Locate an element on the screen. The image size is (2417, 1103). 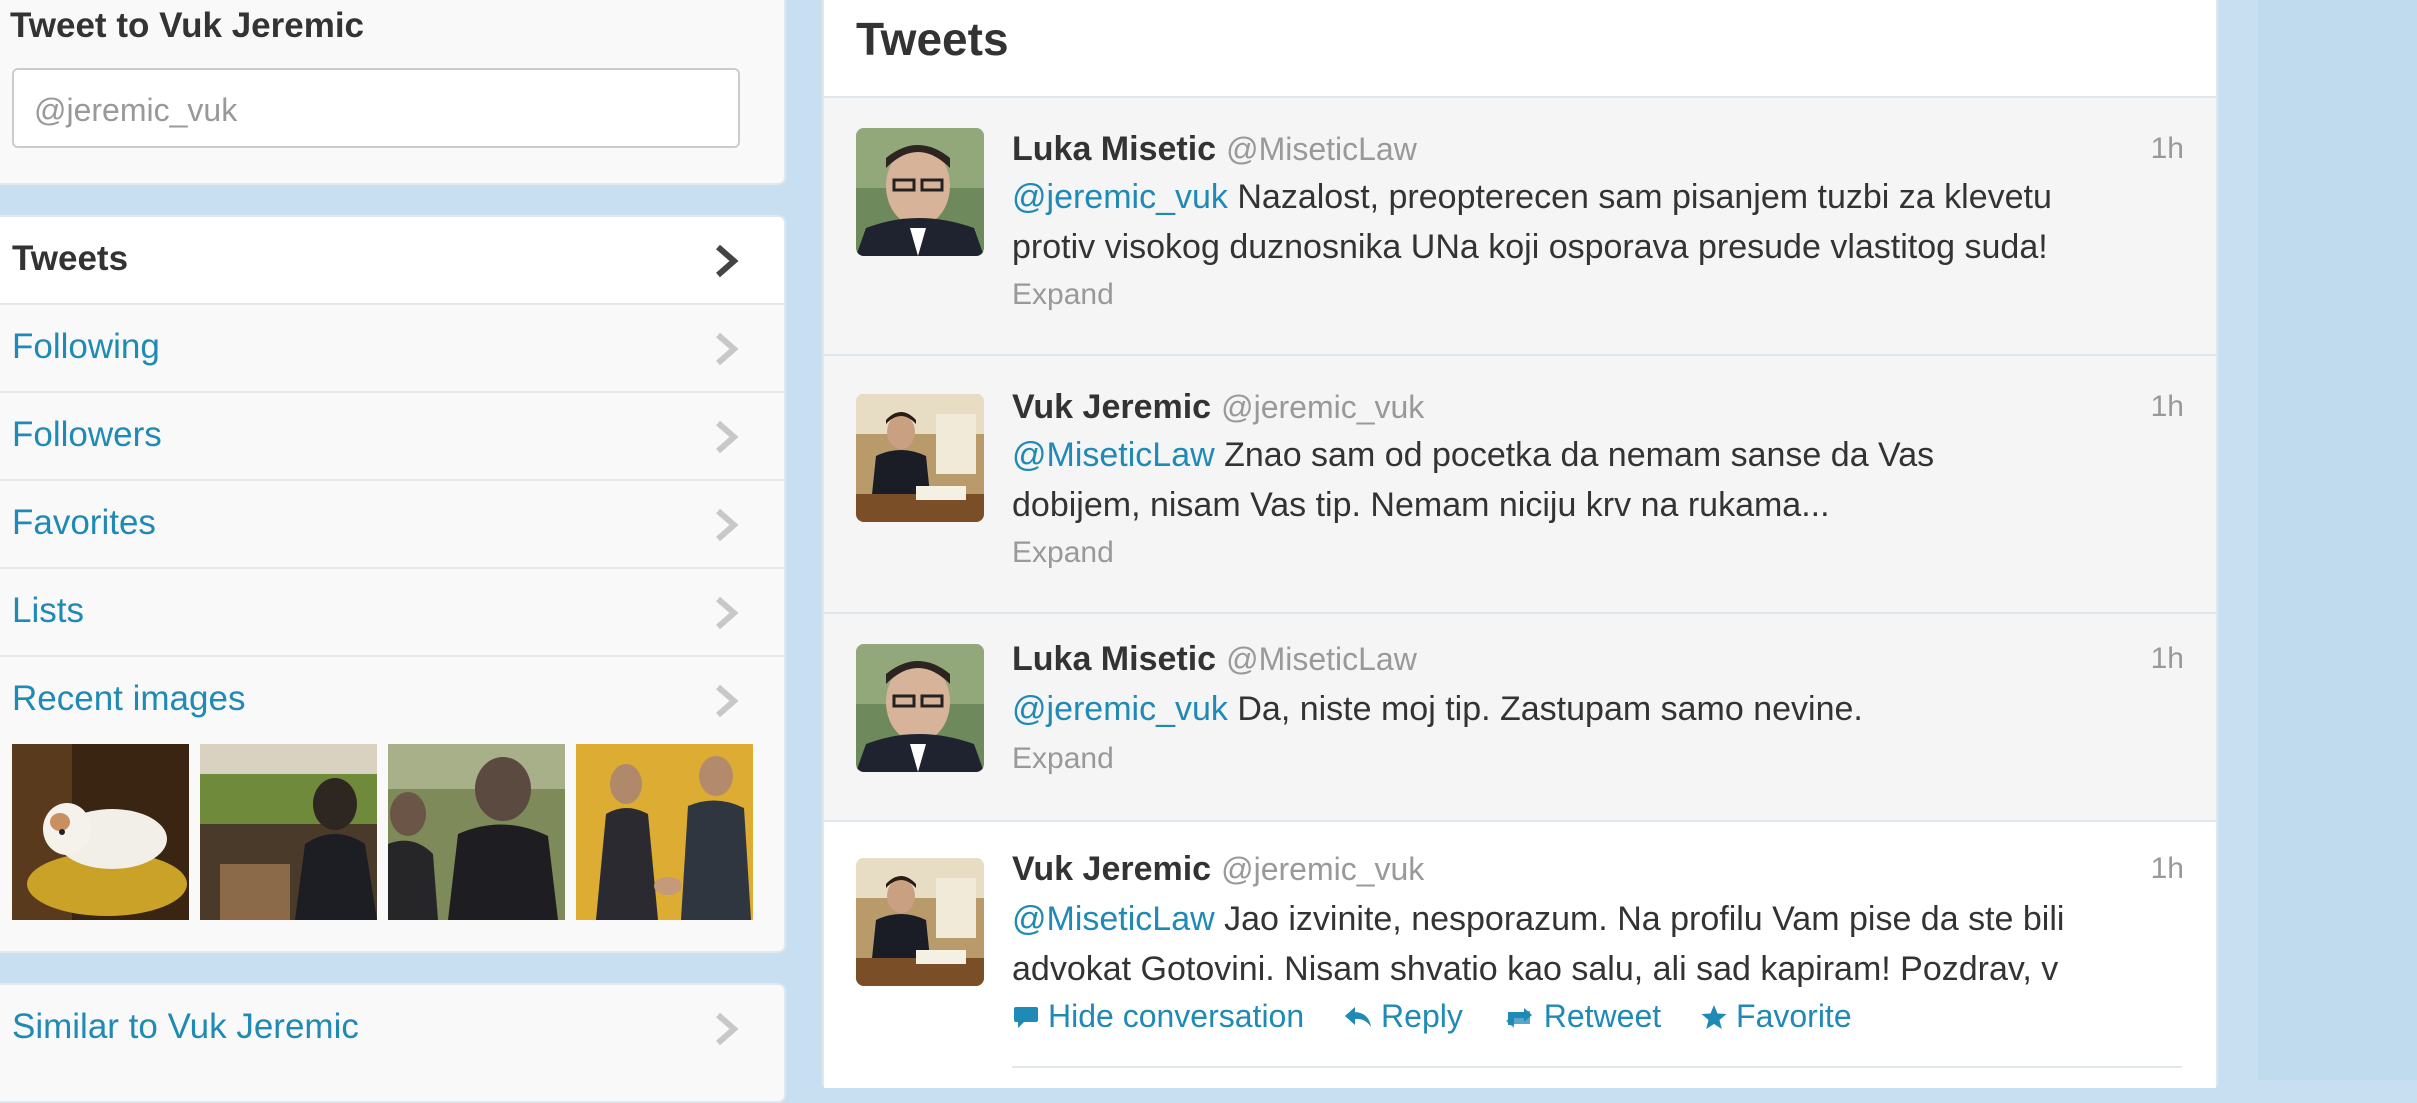
similar-to-label: Similar to Vuk Jeremic is located at coordinates (185, 1026).